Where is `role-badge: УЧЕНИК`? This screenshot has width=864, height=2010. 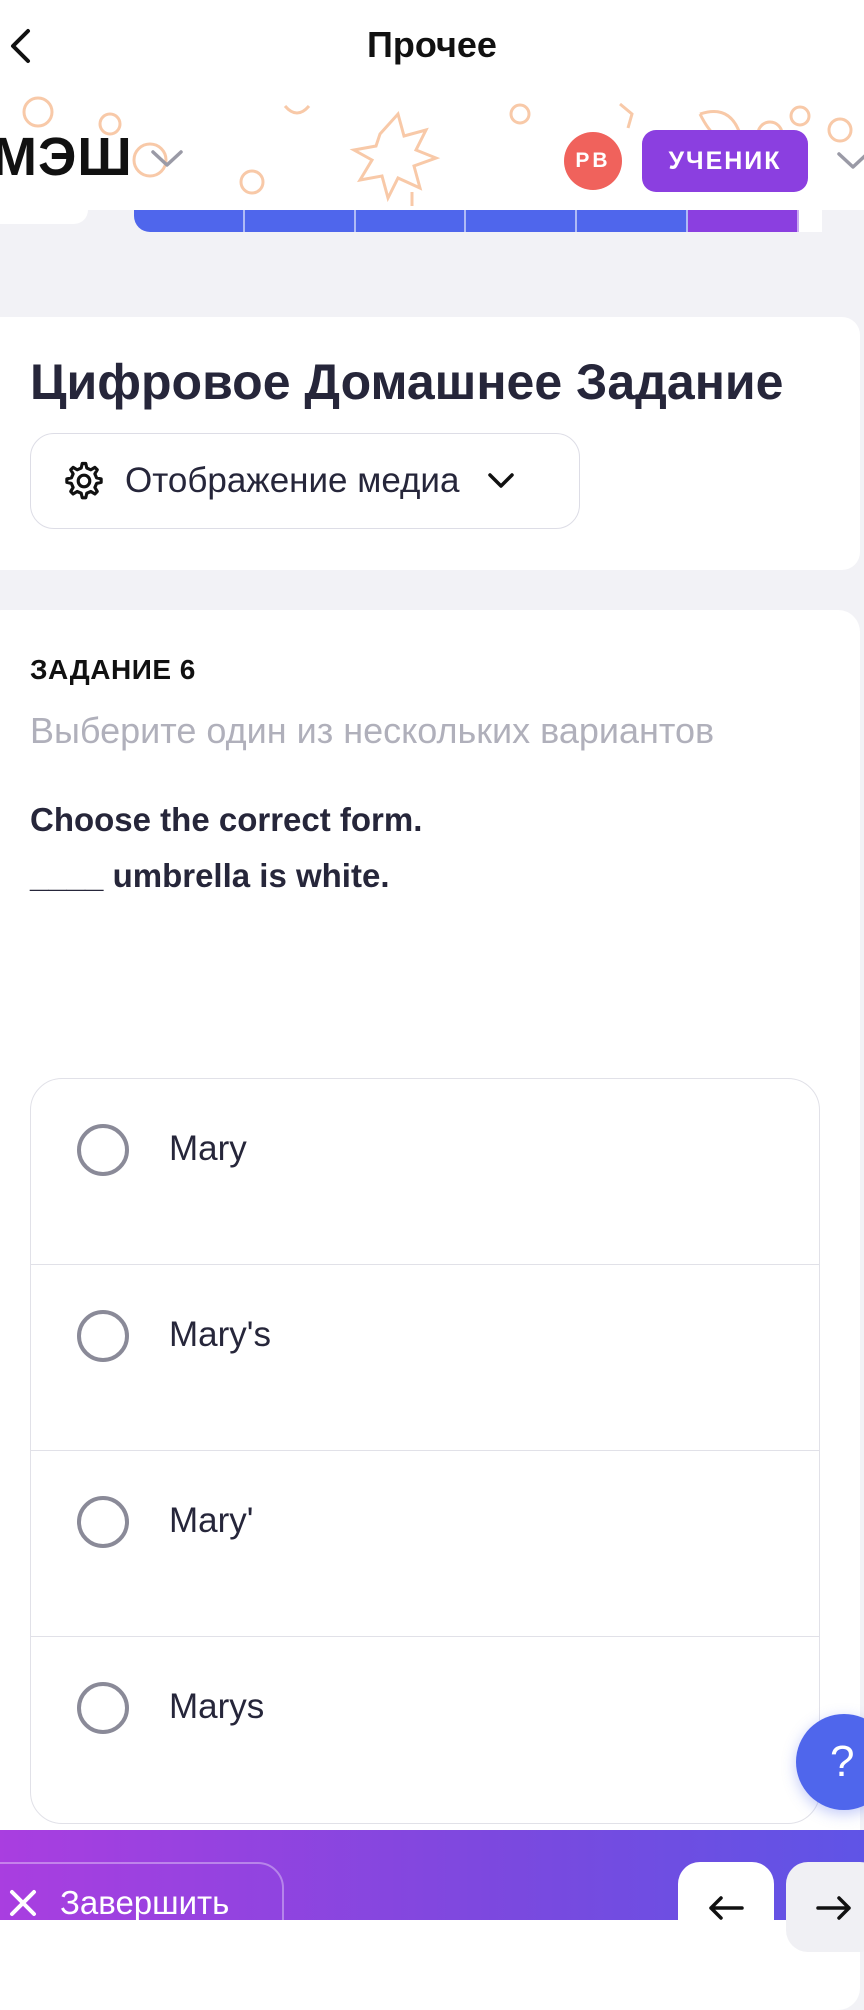
role-badge: УЧЕНИК is located at coordinates (725, 161).